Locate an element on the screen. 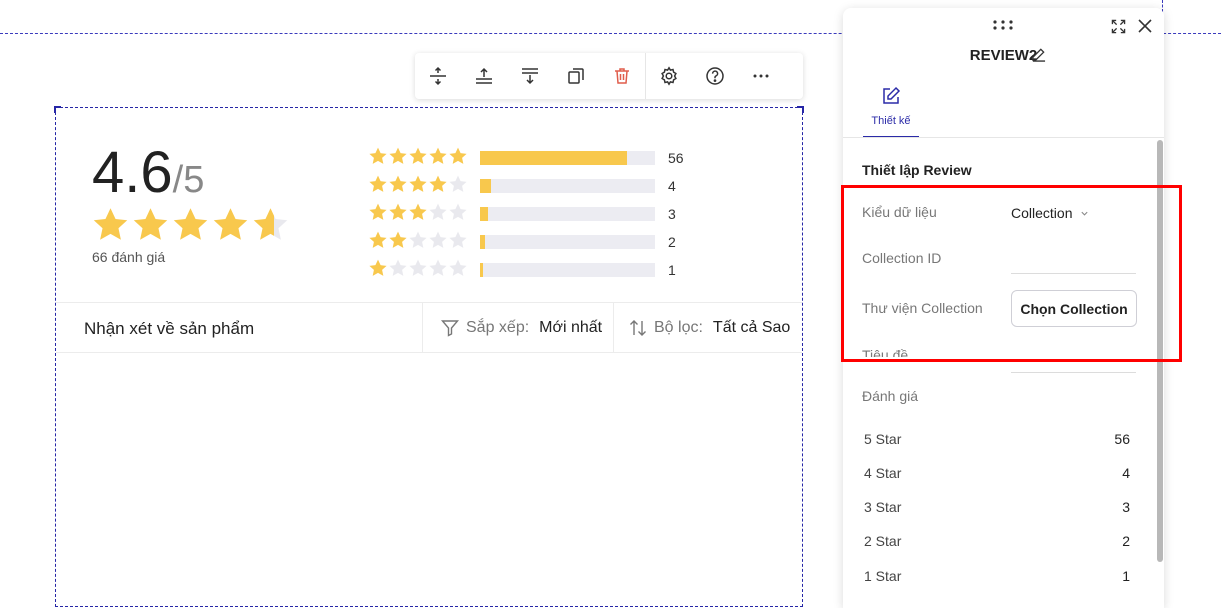 The image size is (1221, 608). rating-section-label: Đánh giá is located at coordinates (890, 396).